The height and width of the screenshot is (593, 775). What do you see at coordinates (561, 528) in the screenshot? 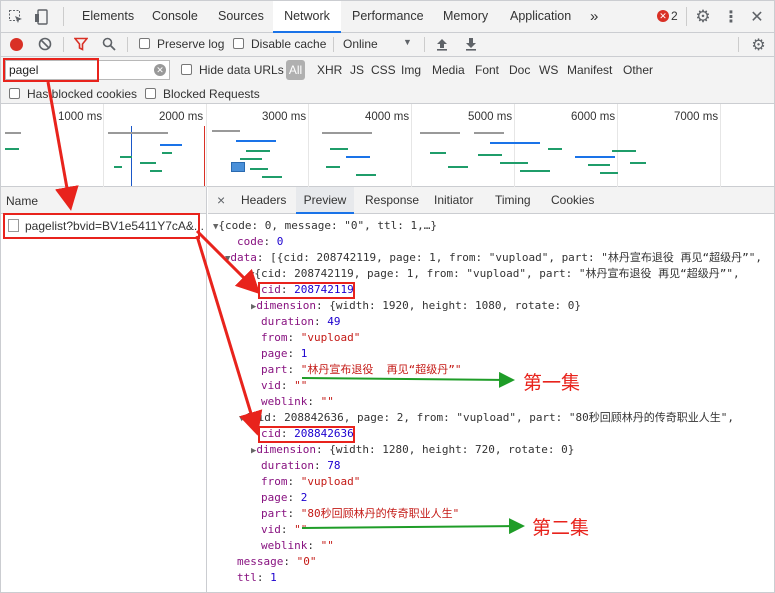
I see `episode-2-annotation: 第二集` at bounding box center [561, 528].